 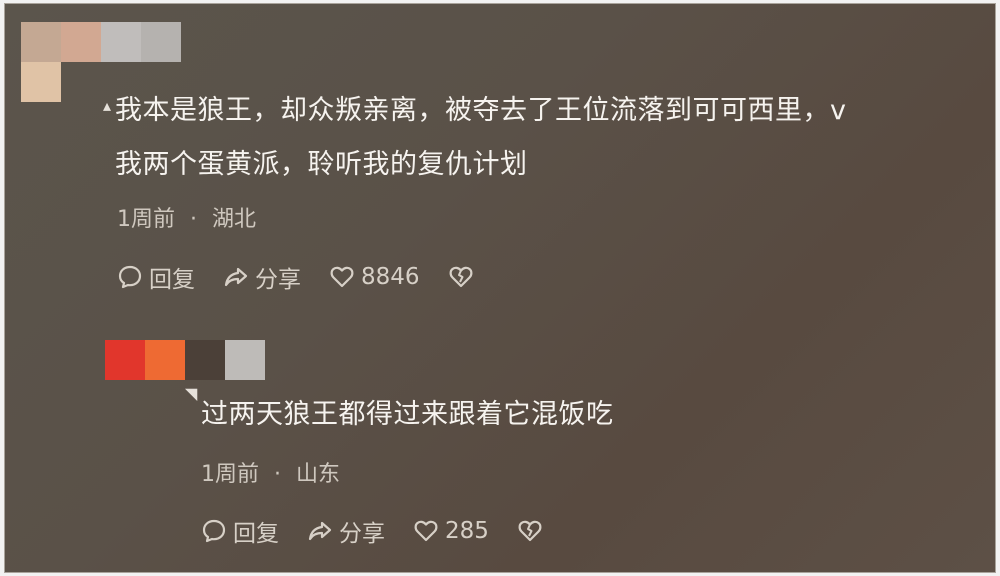 I want to click on like-button: 285, so click(x=451, y=531).